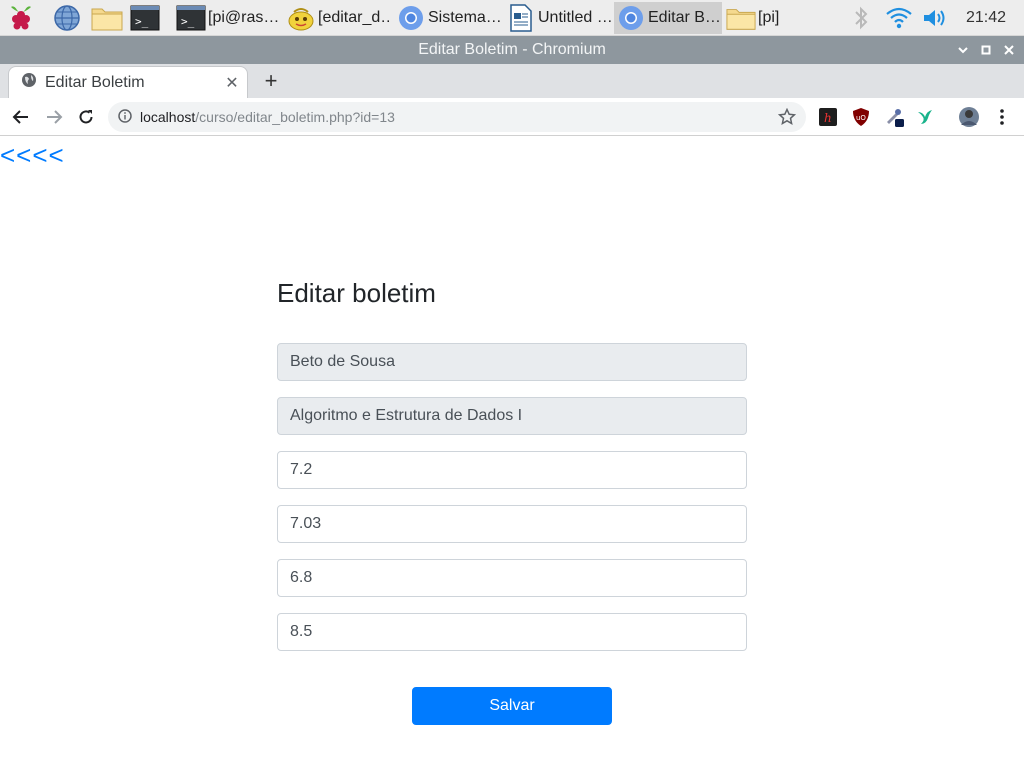 The image size is (1024, 768). I want to click on window-title: Editar Boletim - Chromium, so click(512, 49).